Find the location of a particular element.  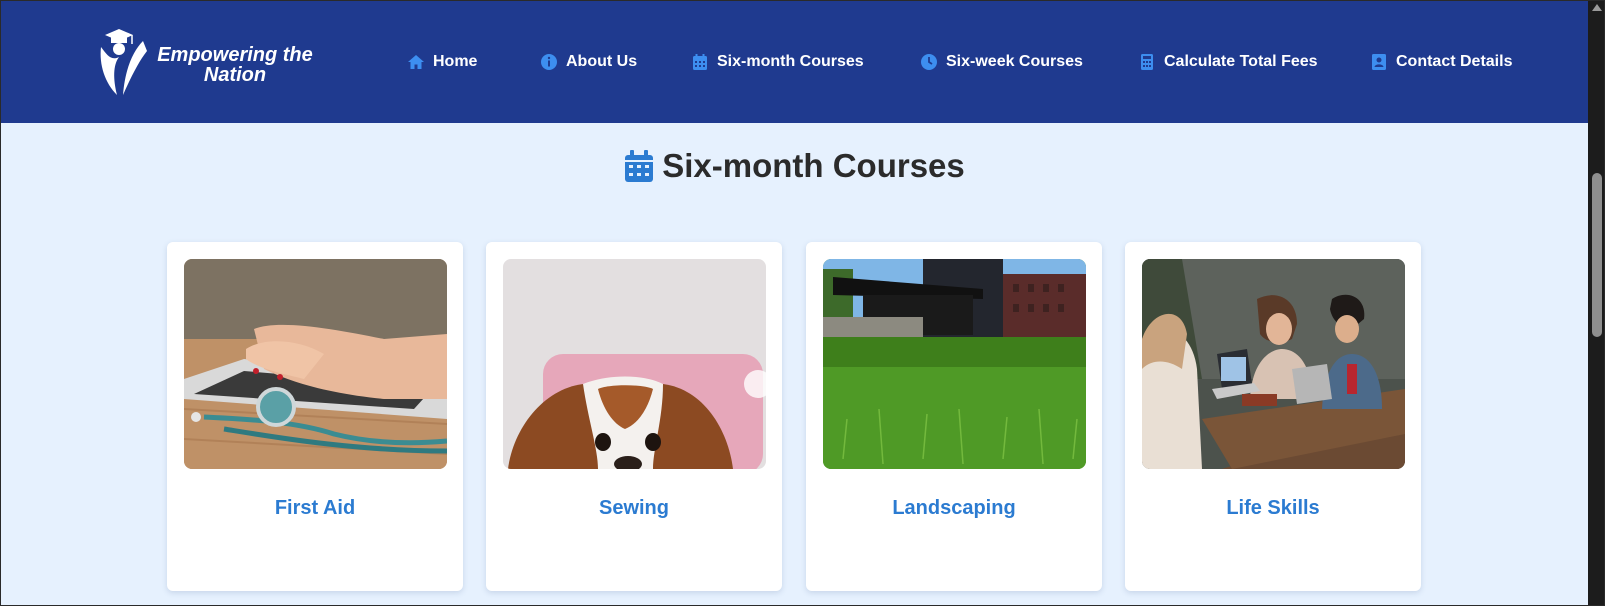

contact-icon is located at coordinates (1379, 62).